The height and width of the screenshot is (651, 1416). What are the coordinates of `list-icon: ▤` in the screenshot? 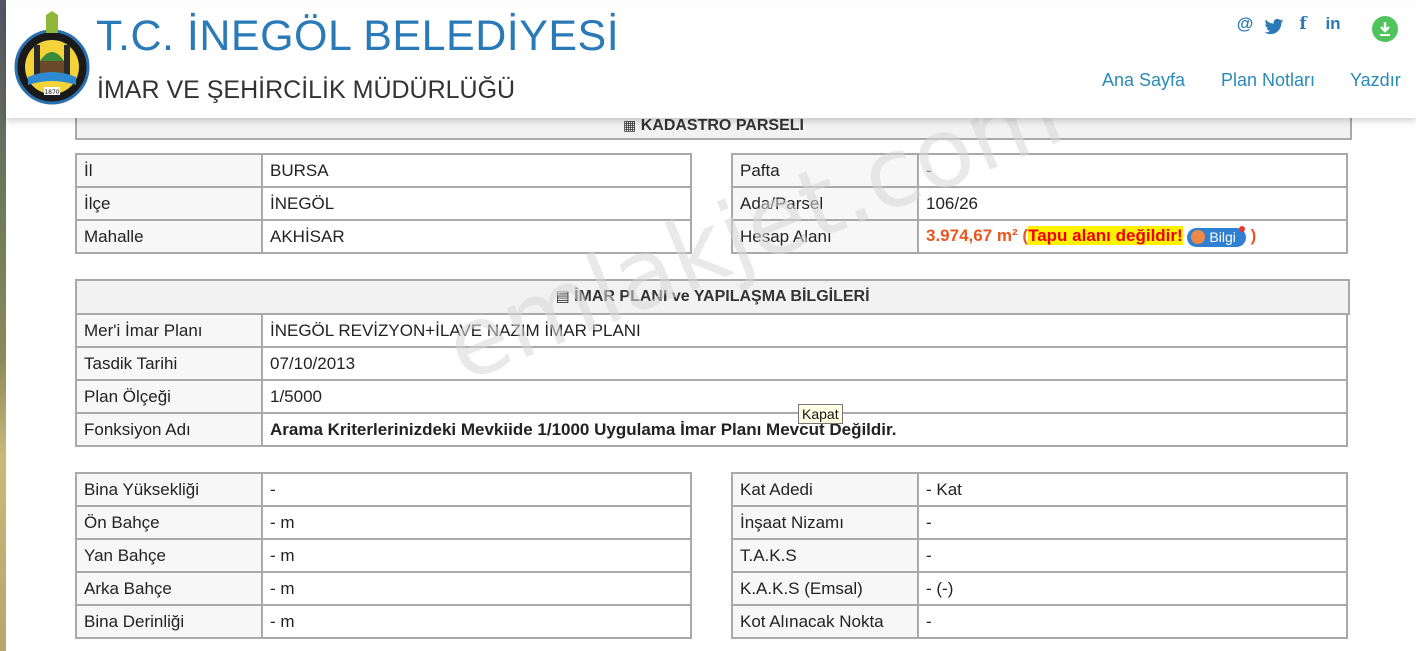 It's located at (562, 296).